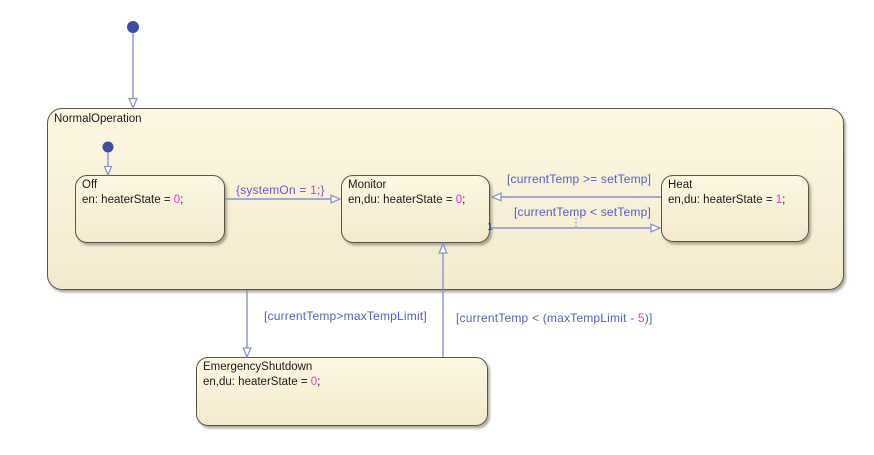  Describe the element at coordinates (273, 190) in the screenshot. I see `label-text: {systemOn =` at that location.